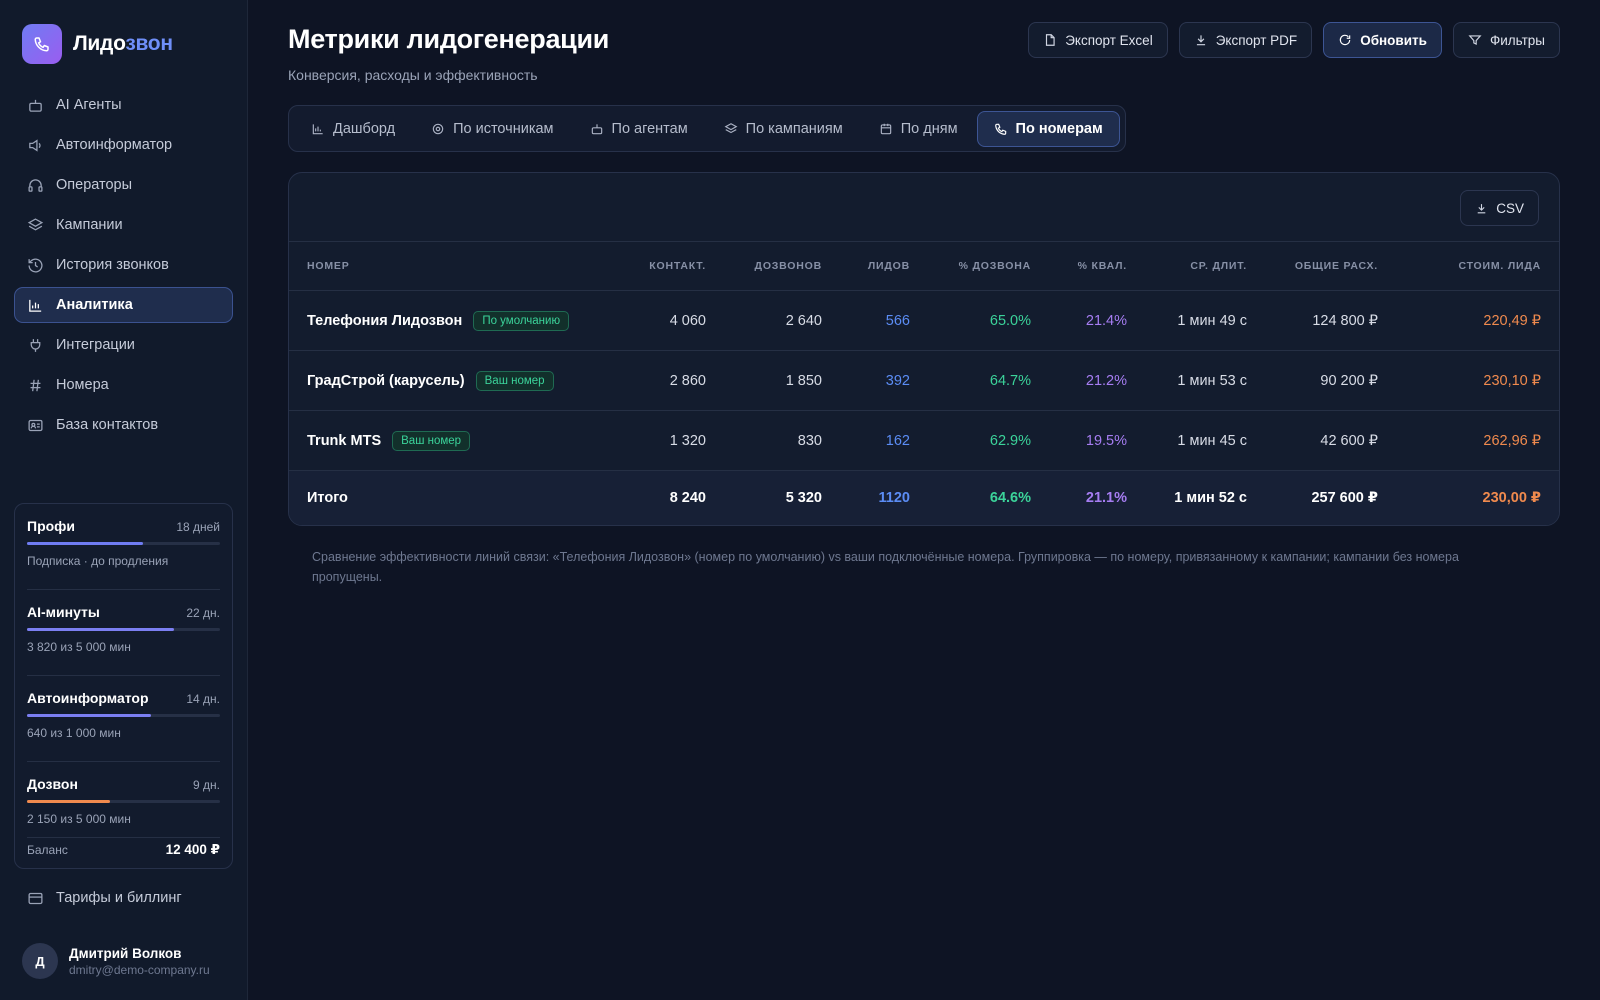  I want to click on column-header: НОМЕР, so click(444, 266).